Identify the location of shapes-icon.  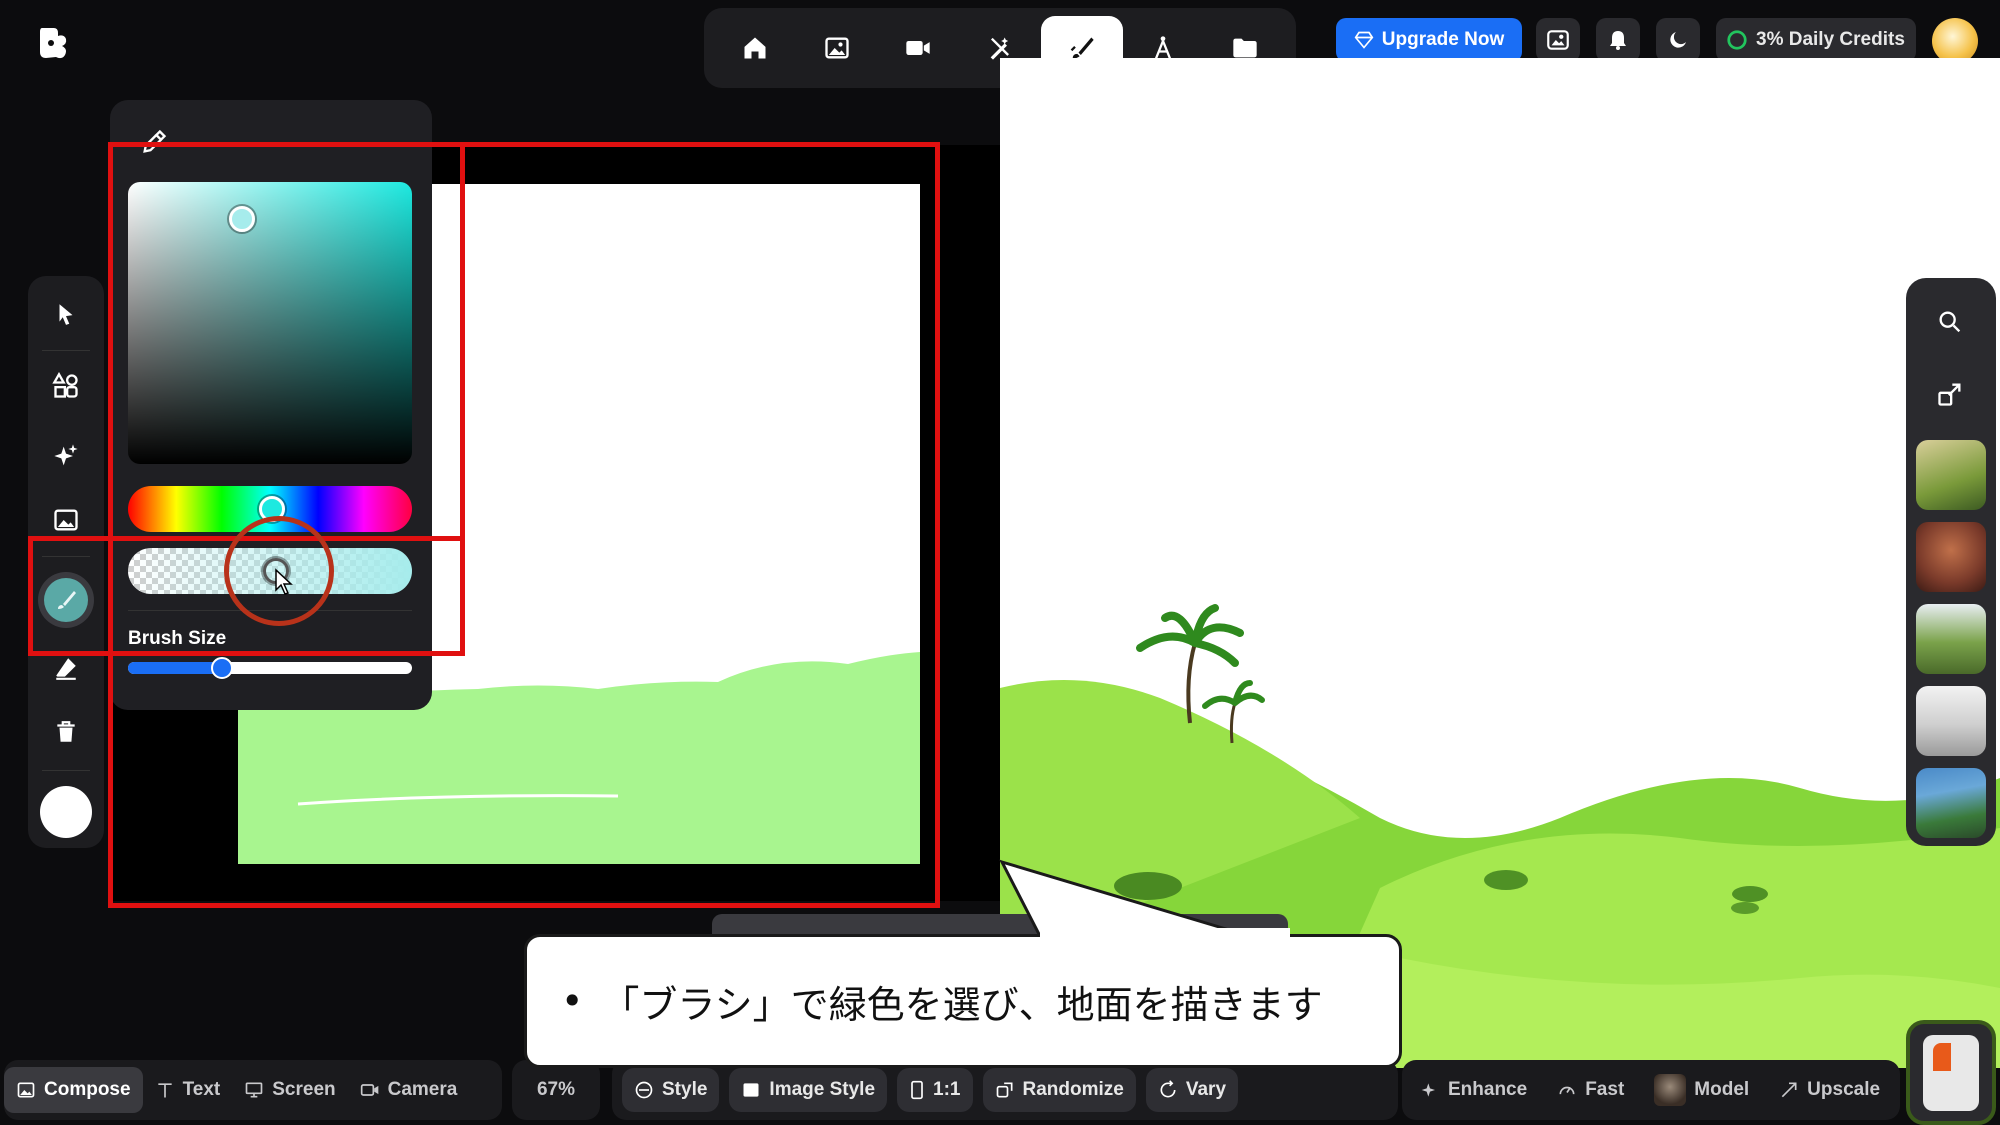
(65, 385).